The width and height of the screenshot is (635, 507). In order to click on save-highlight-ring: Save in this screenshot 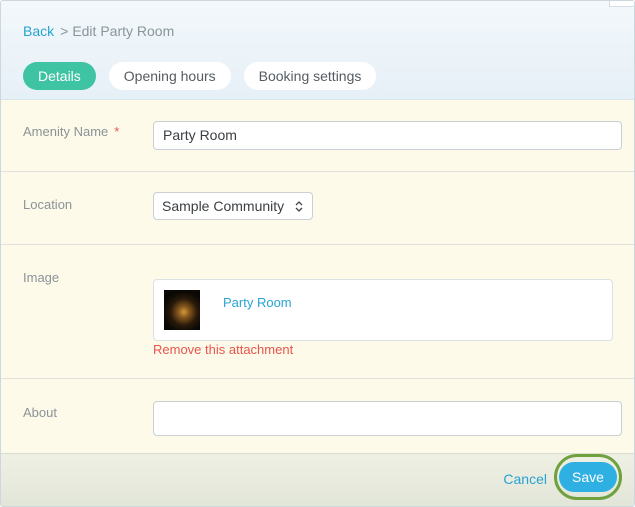, I will do `click(588, 477)`.